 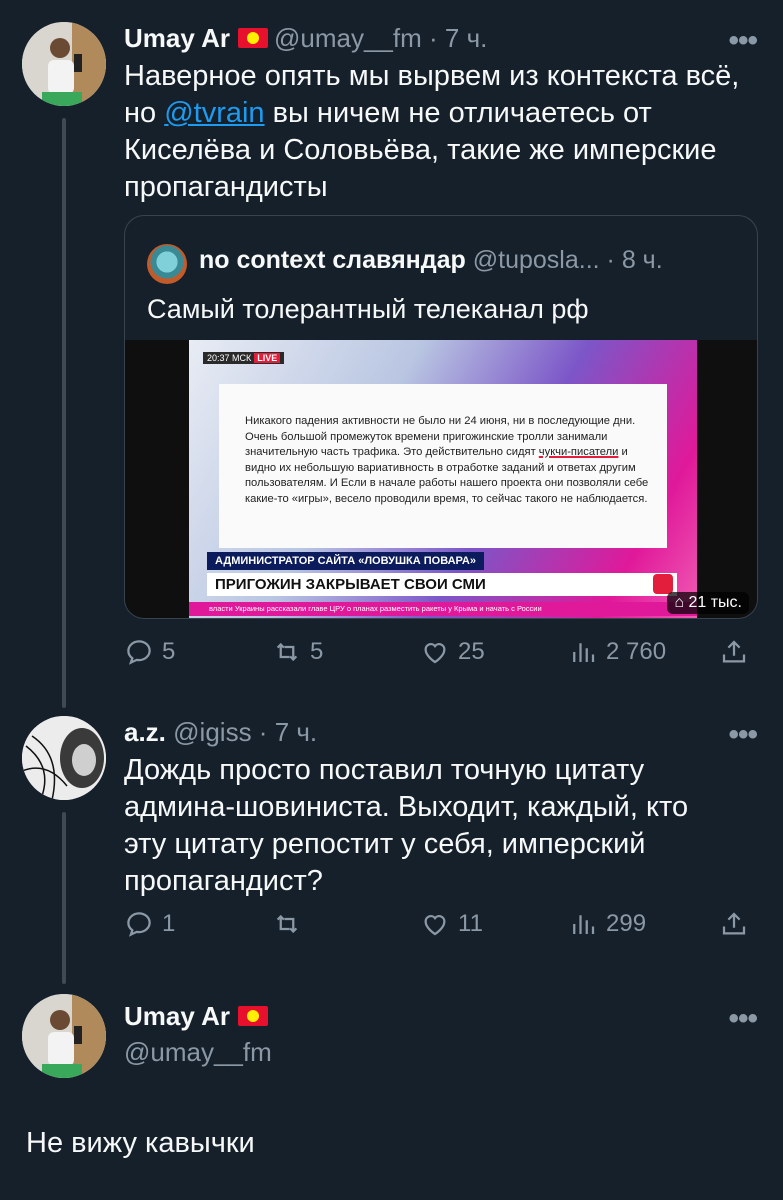 What do you see at coordinates (368, 309) in the screenshot?
I see `quoted-text: Самый толерантный телеканал рф` at bounding box center [368, 309].